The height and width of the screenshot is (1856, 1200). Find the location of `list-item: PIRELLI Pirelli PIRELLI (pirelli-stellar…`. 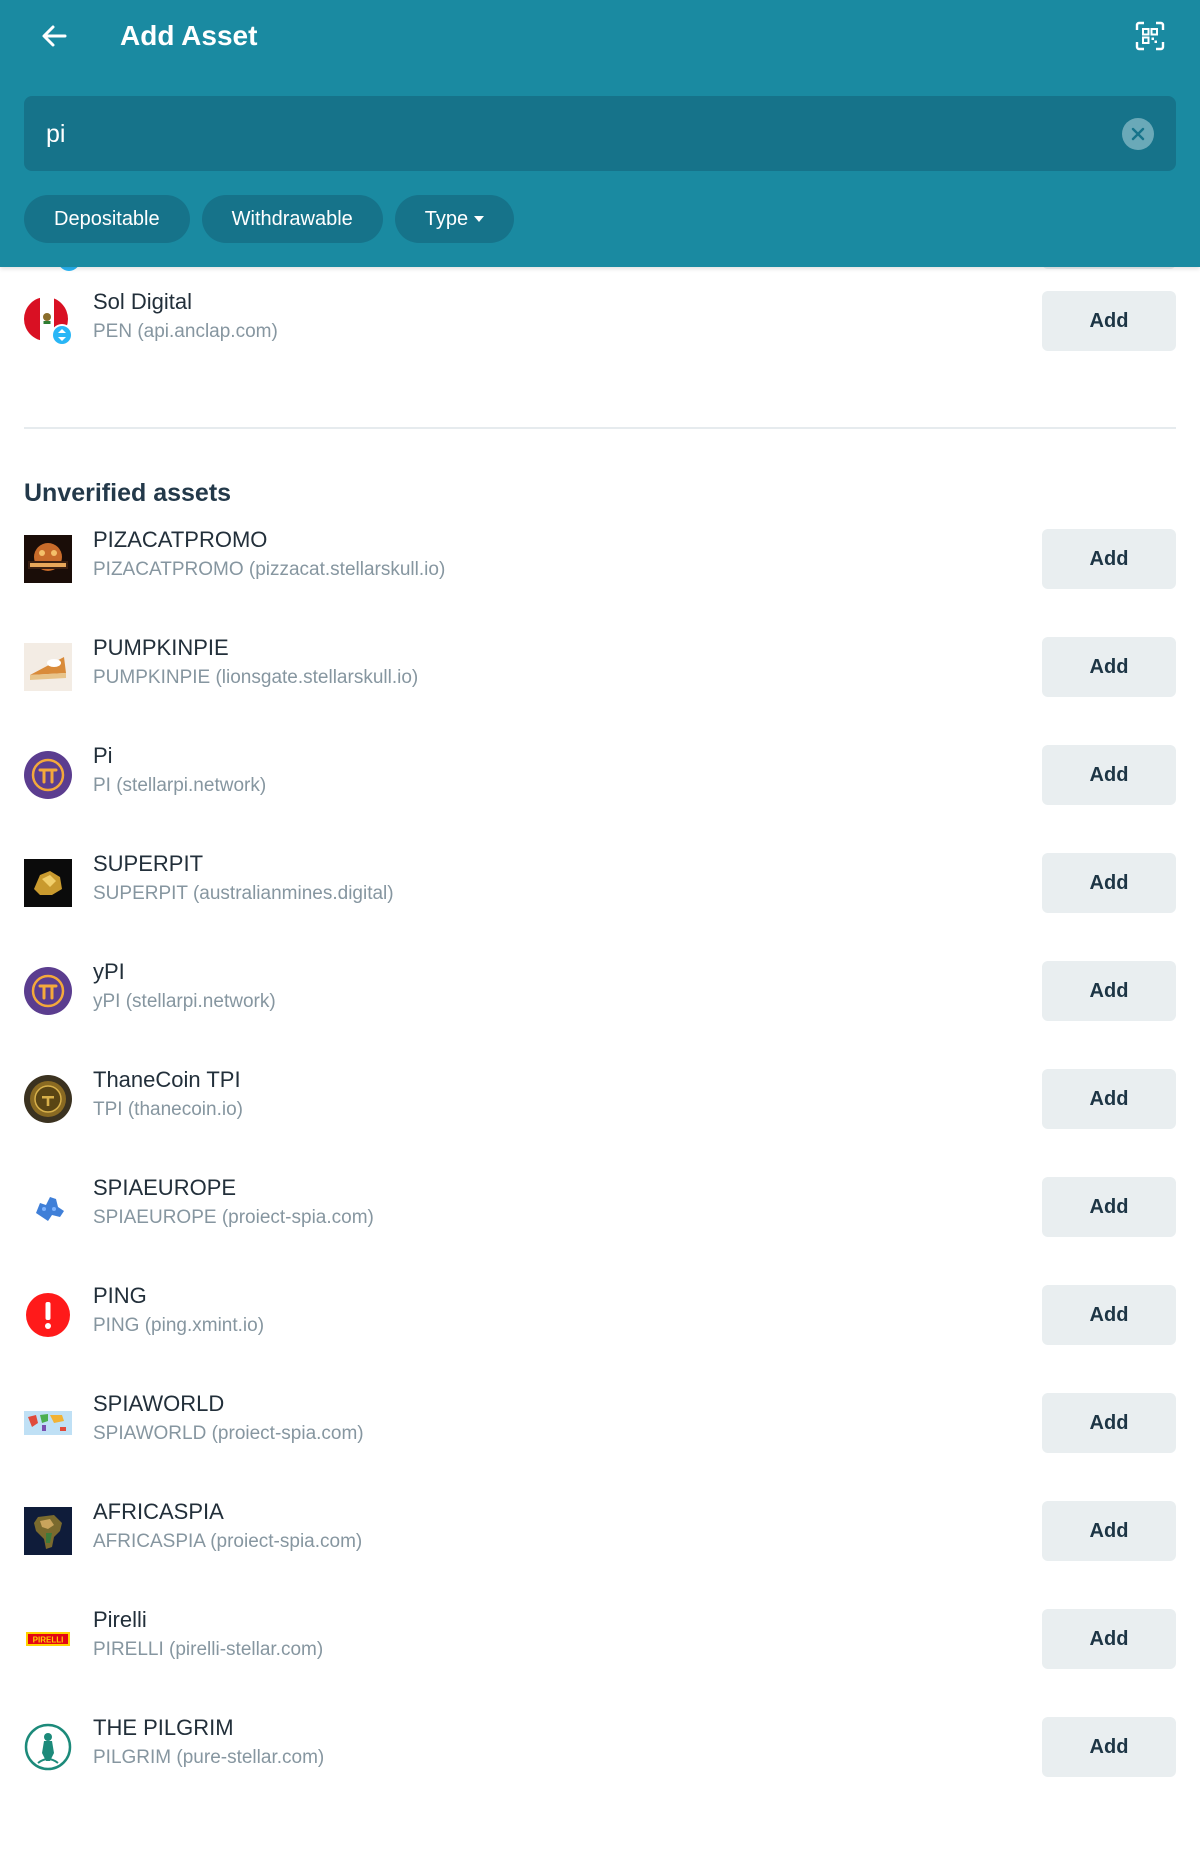

list-item: PIRELLI Pirelli PIRELLI (pirelli-stellar… is located at coordinates (600, 1639).